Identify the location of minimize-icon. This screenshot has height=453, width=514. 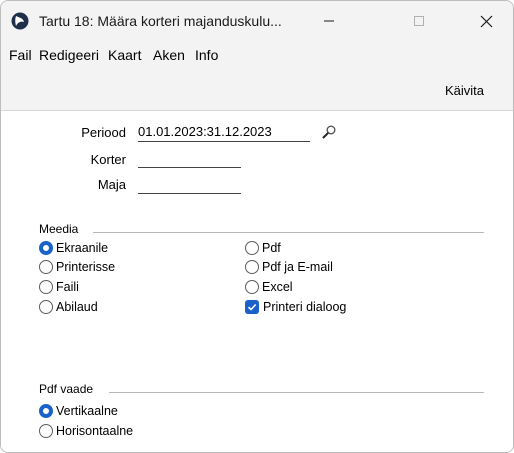
(329, 21).